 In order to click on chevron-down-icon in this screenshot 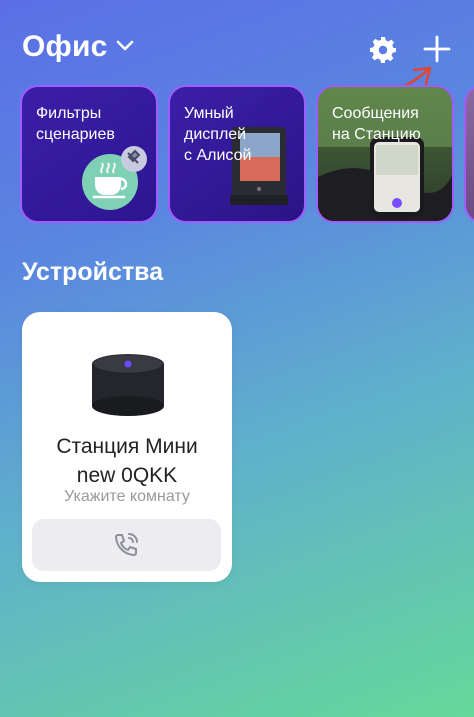, I will do `click(125, 48)`.